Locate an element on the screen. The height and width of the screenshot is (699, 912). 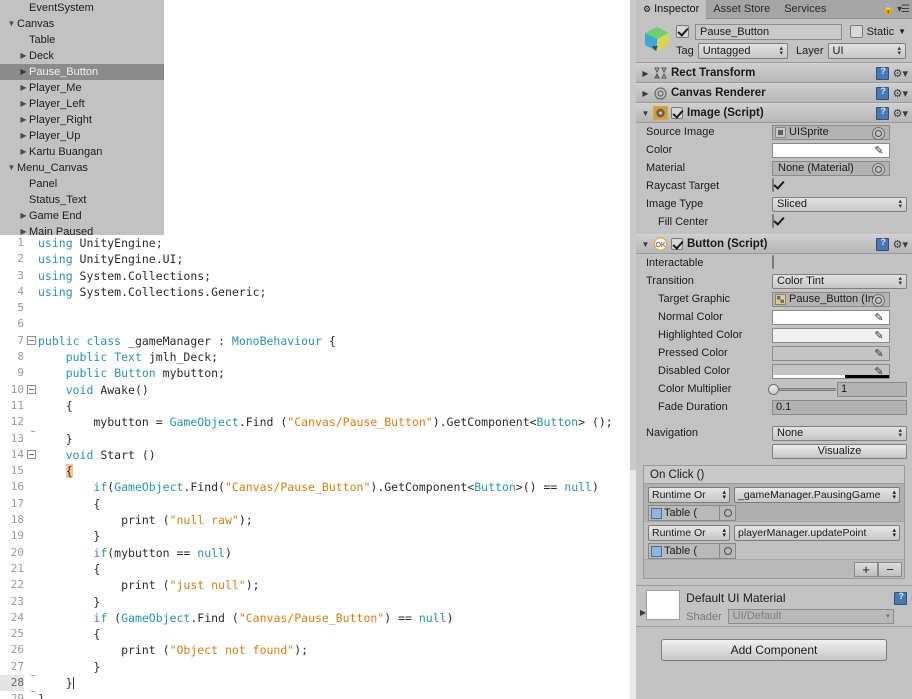
hierarchy-item-kartu-buangan: ▶ Kartu Buangan is located at coordinates (82, 152).